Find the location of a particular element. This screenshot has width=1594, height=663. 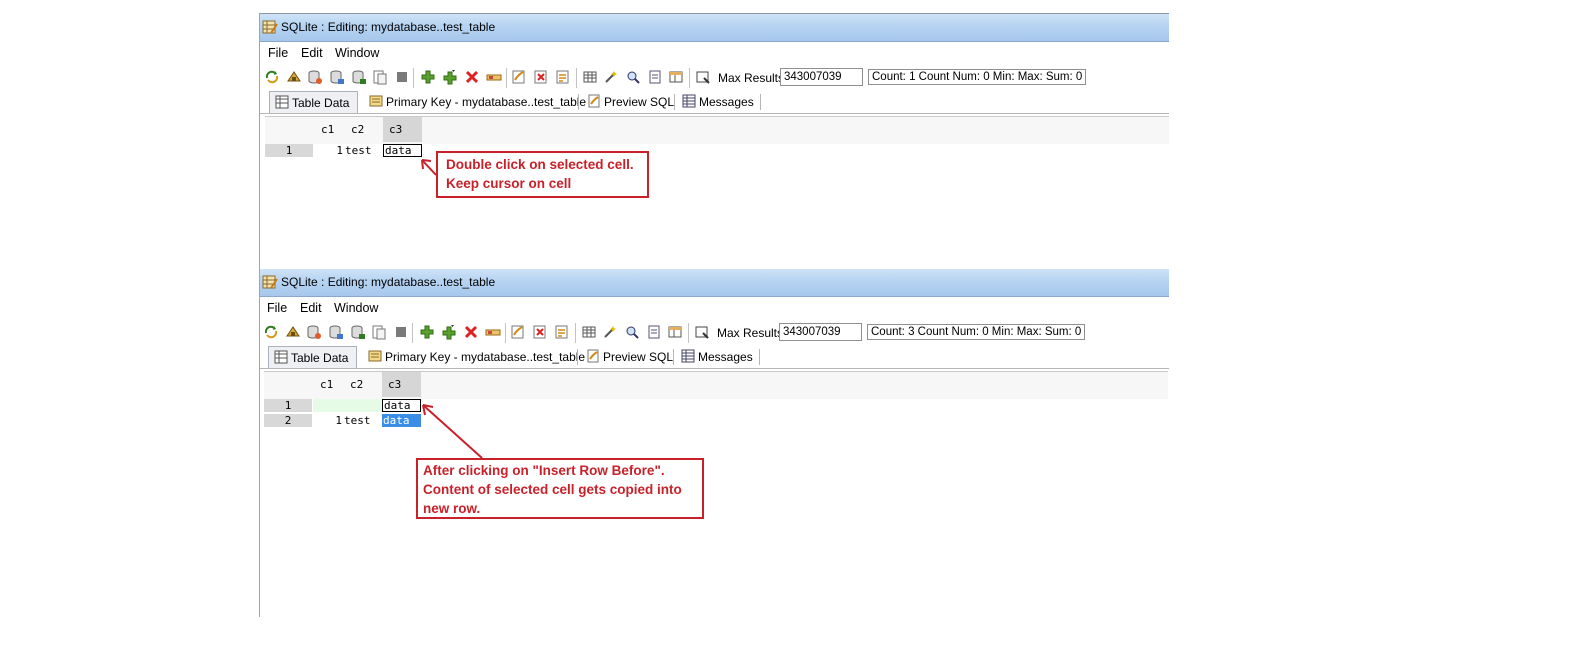

tab-label: Messages is located at coordinates (726, 102).